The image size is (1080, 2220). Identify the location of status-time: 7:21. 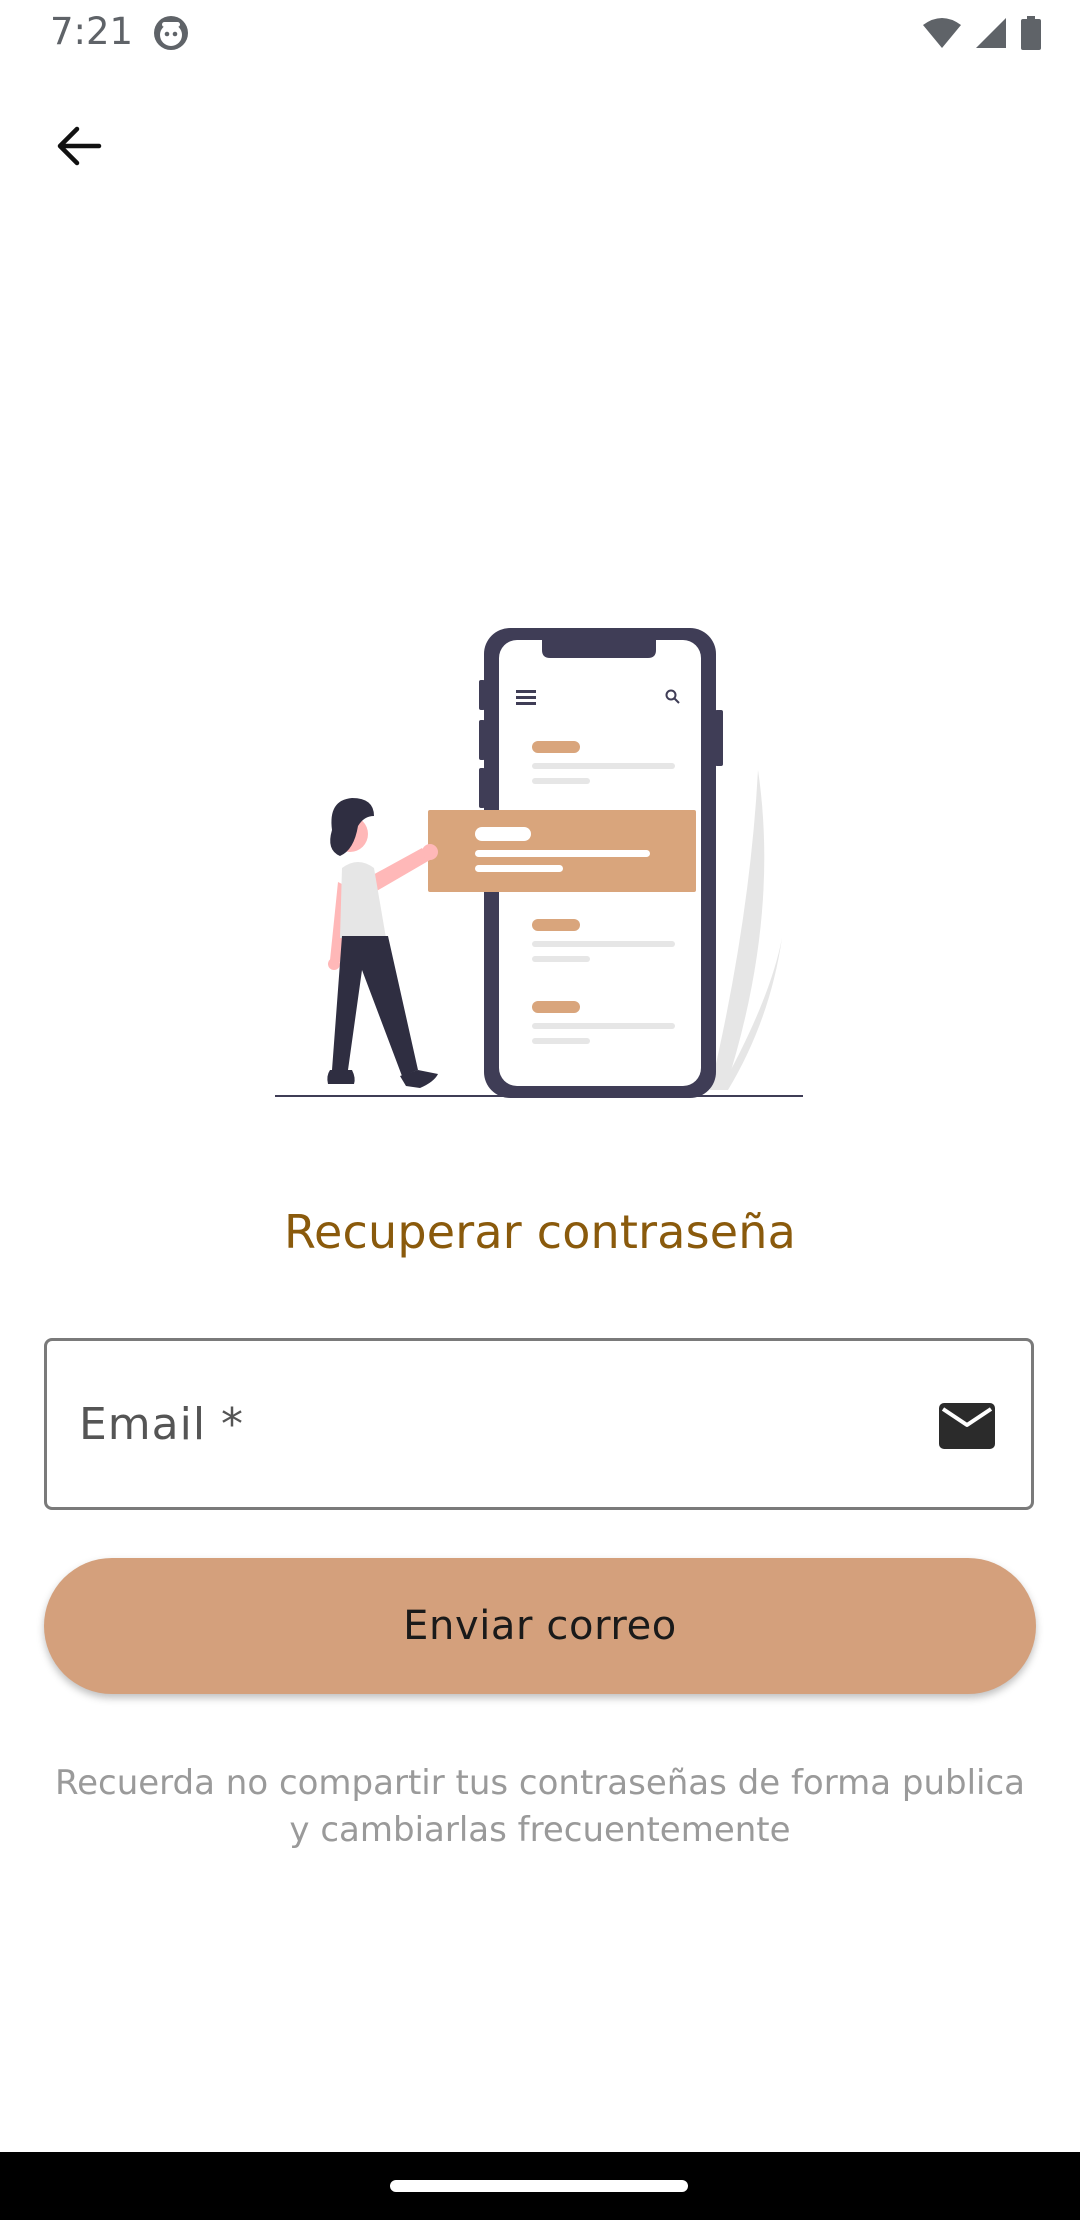
(92, 31).